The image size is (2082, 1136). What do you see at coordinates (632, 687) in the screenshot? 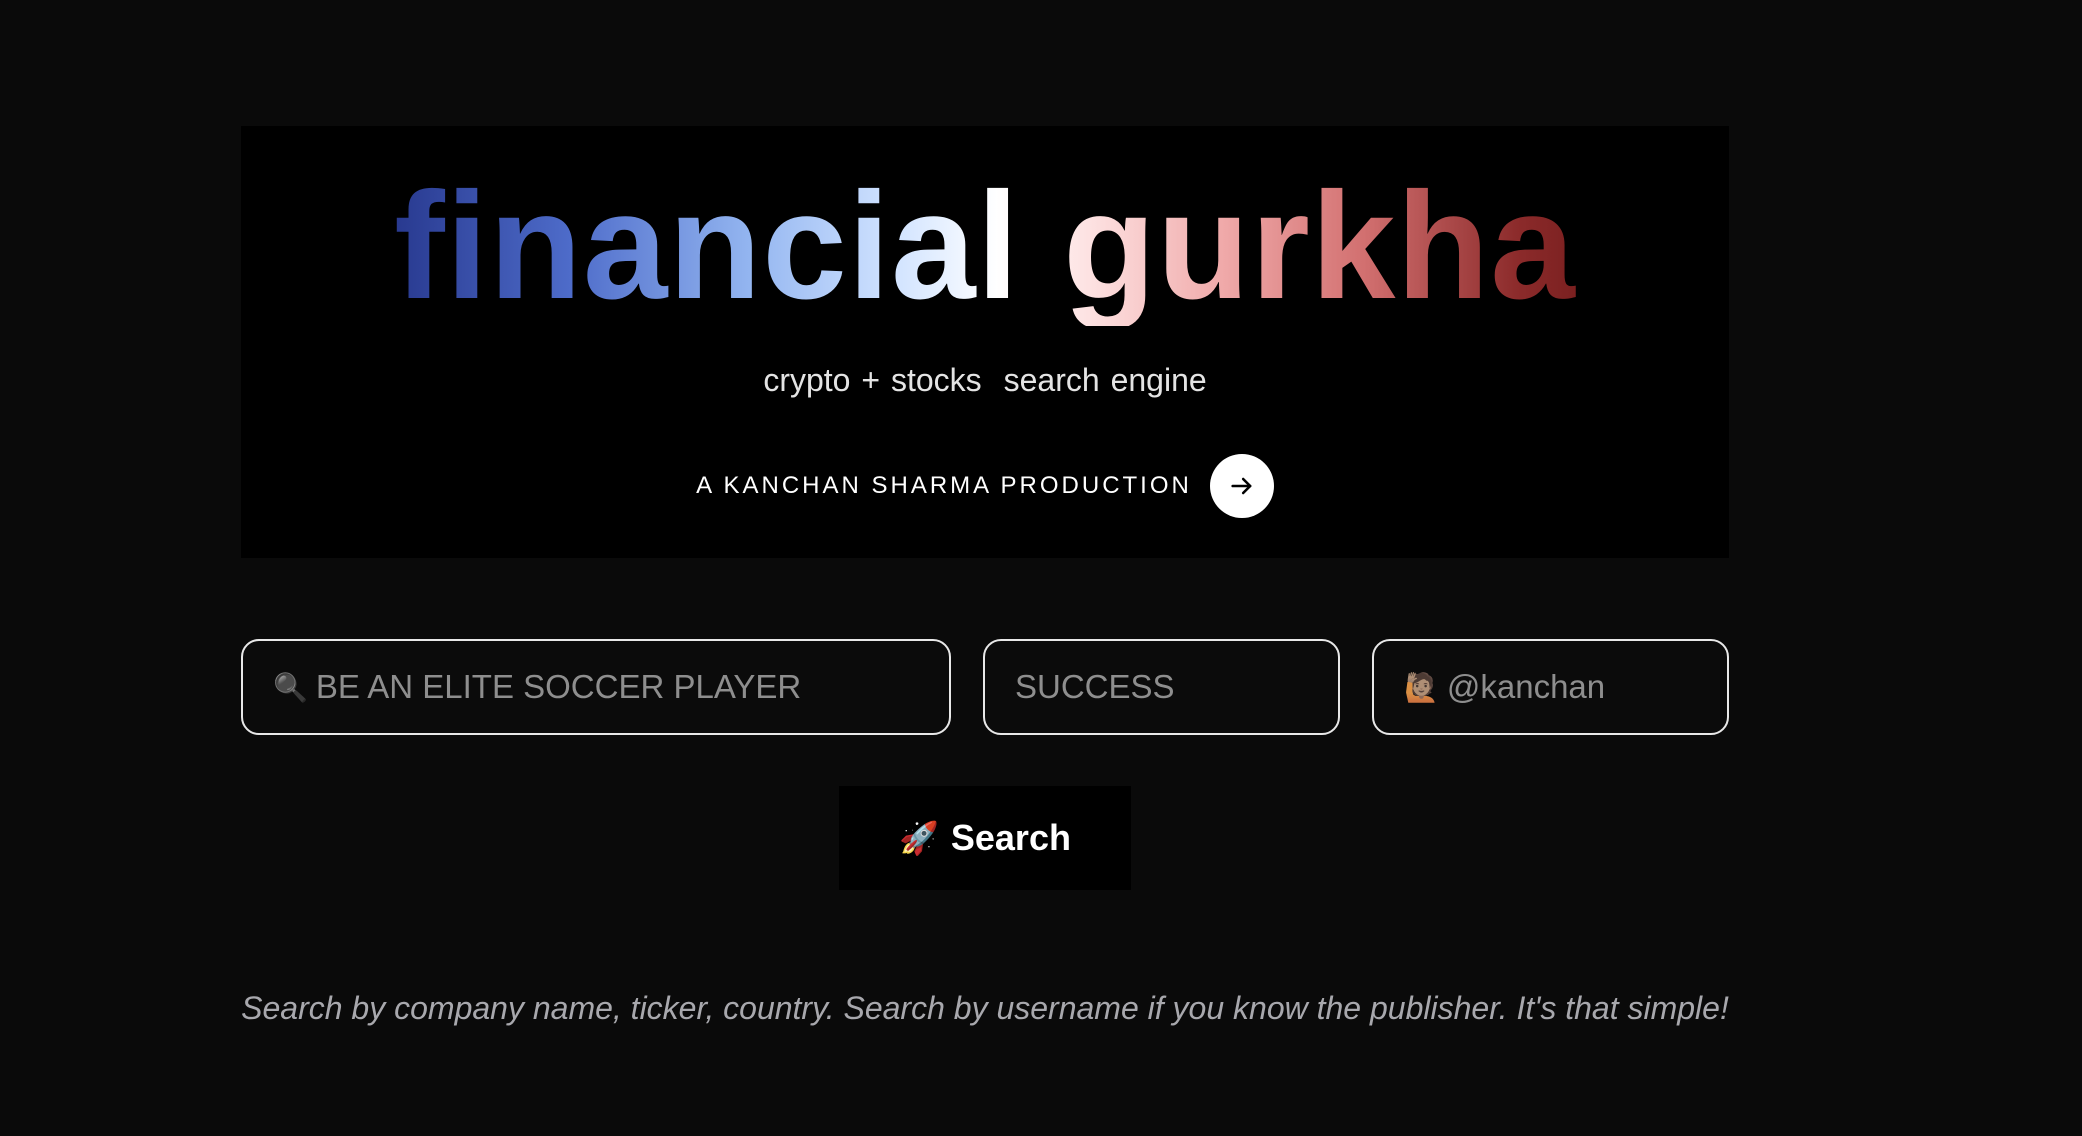
I see `search-query-input` at bounding box center [632, 687].